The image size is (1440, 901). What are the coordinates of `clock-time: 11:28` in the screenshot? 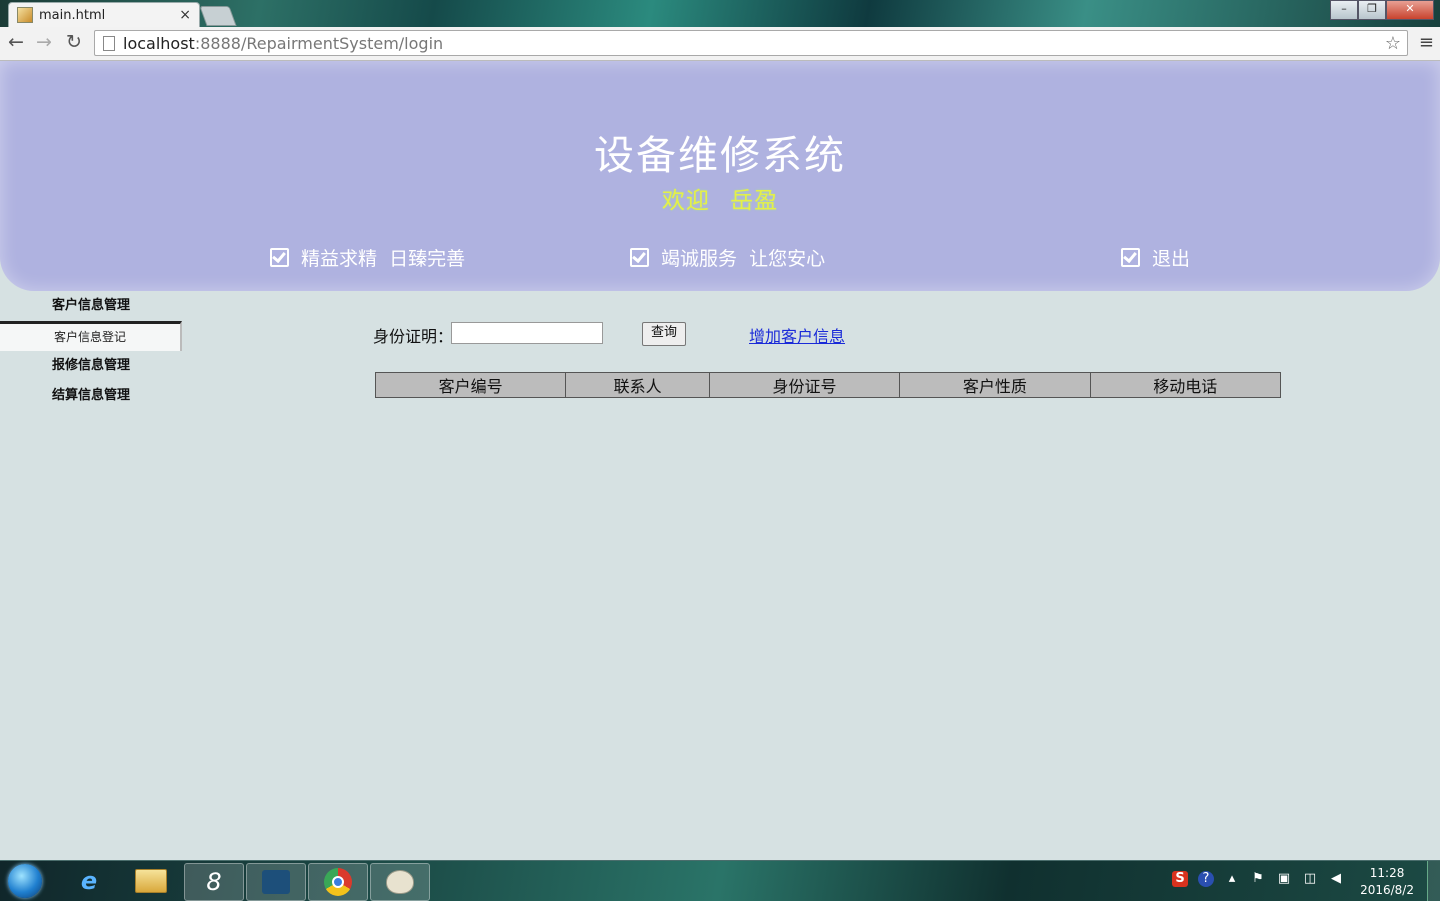 It's located at (1387, 873).